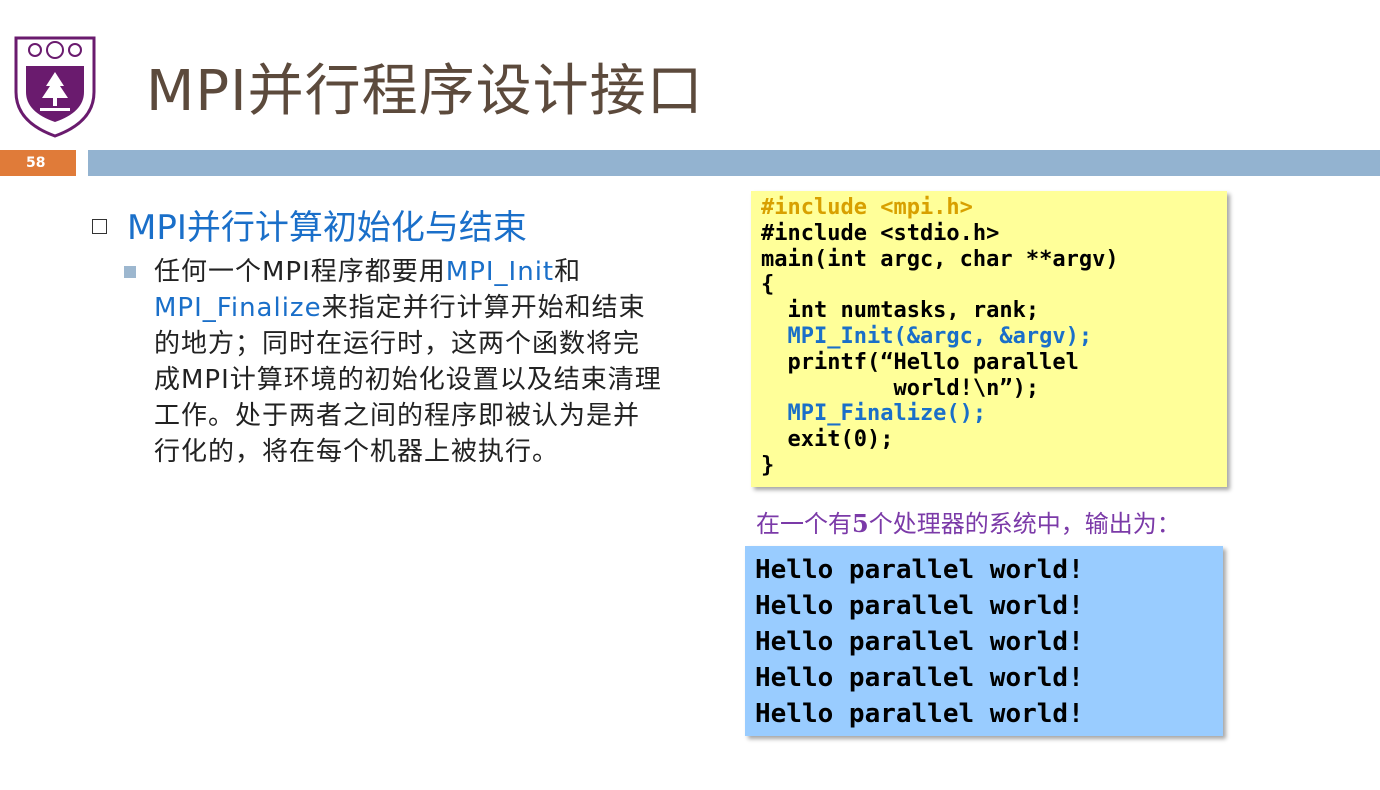 This screenshot has width=1380, height=790. What do you see at coordinates (768, 285) in the screenshot?
I see `code-line: {` at bounding box center [768, 285].